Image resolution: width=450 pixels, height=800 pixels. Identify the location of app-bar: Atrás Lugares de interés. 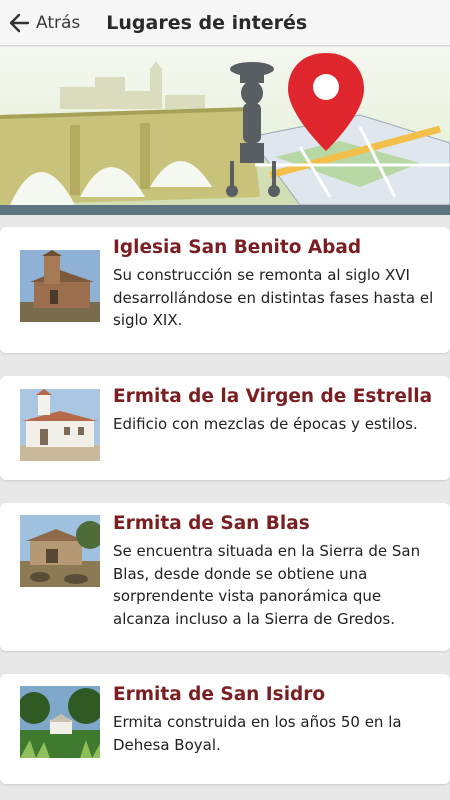
(225, 23).